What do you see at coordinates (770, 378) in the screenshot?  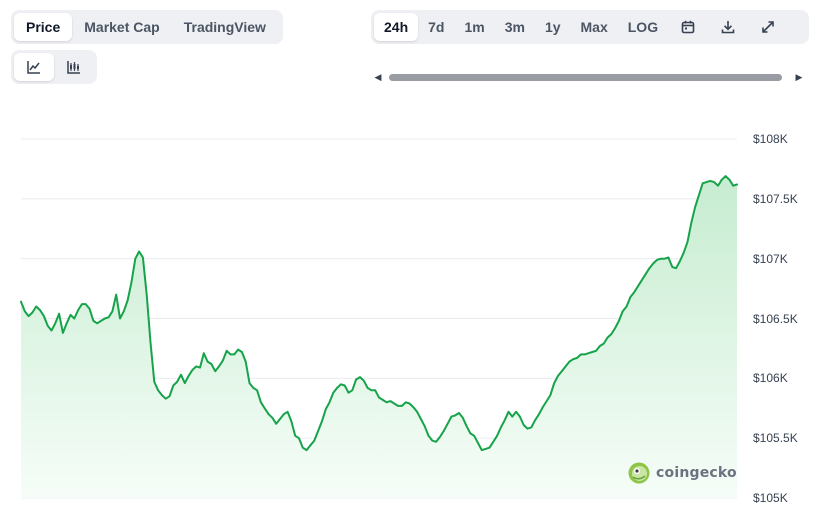 I see `y-axis-tick-label: $106K` at bounding box center [770, 378].